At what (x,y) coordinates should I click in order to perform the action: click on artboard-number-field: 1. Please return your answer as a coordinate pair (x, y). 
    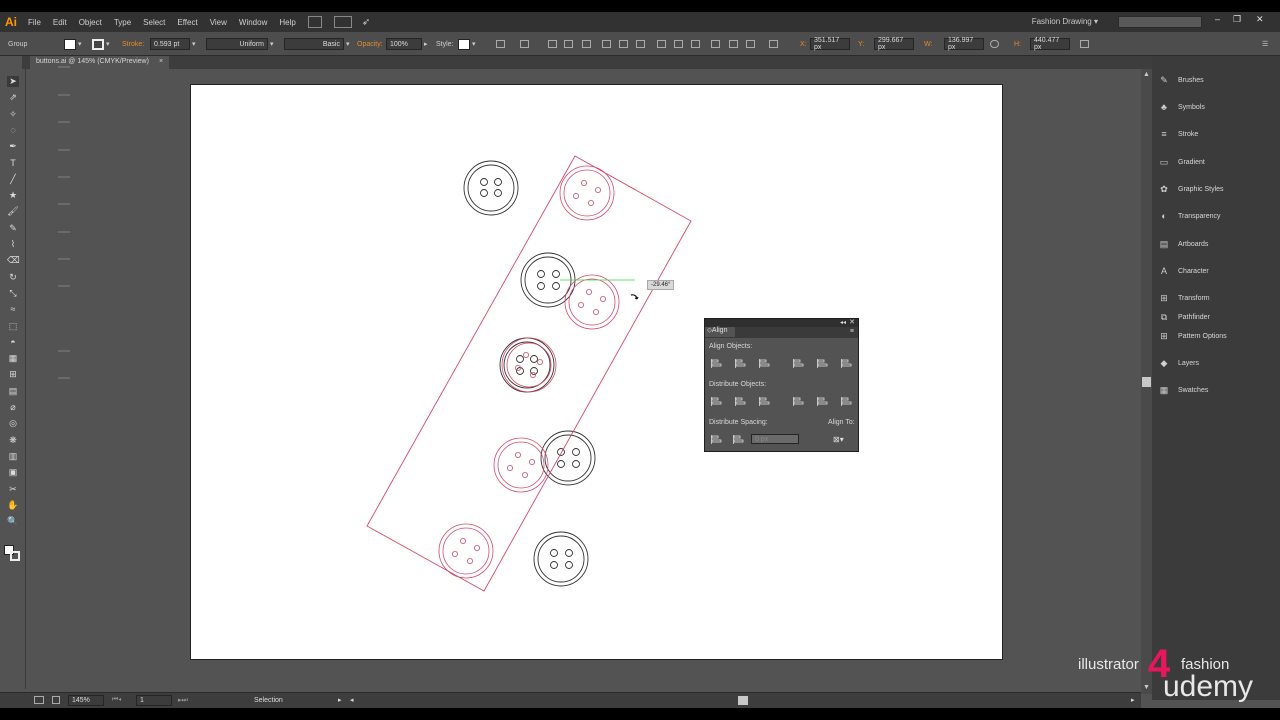
    Looking at the image, I should click on (154, 700).